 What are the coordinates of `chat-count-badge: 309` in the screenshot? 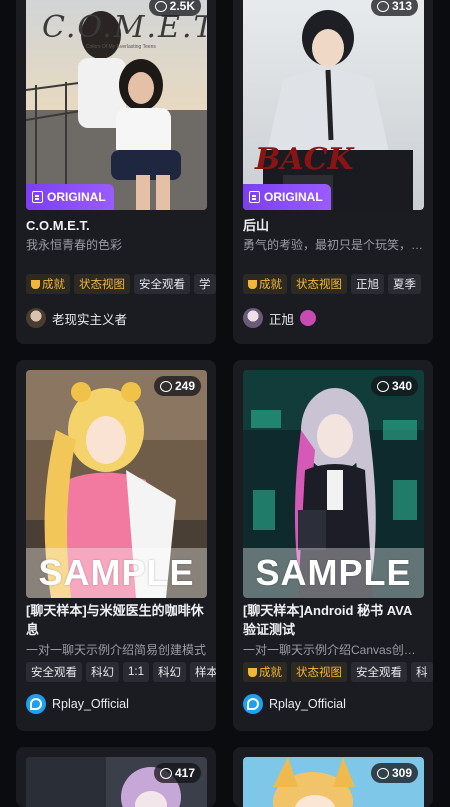 It's located at (394, 773).